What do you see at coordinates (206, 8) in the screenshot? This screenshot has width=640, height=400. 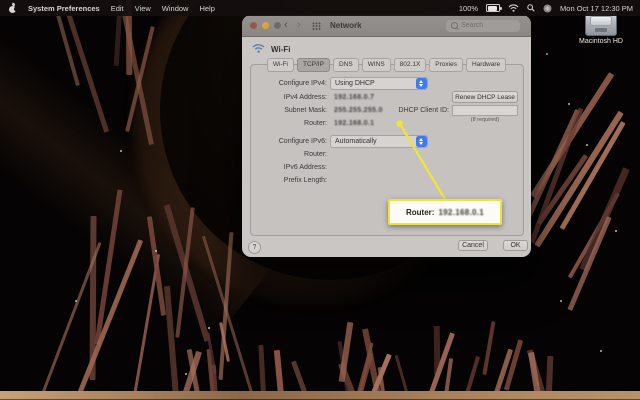 I see `menu-help: Help` at bounding box center [206, 8].